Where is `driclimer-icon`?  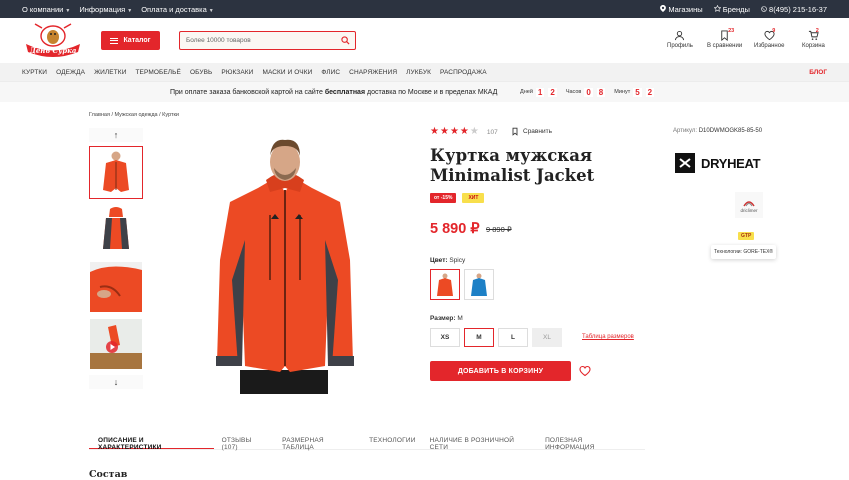
driclimer-icon is located at coordinates (749, 203).